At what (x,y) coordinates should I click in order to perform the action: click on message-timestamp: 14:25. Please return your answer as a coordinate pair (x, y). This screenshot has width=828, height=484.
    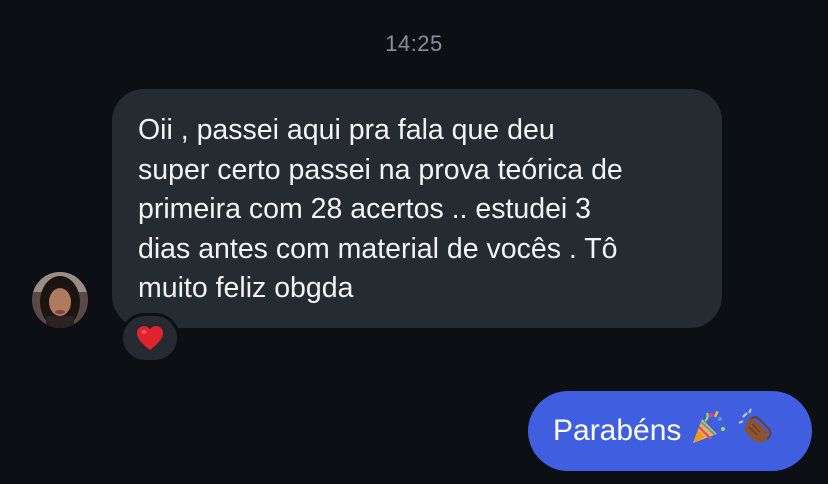
    Looking at the image, I should click on (414, 43).